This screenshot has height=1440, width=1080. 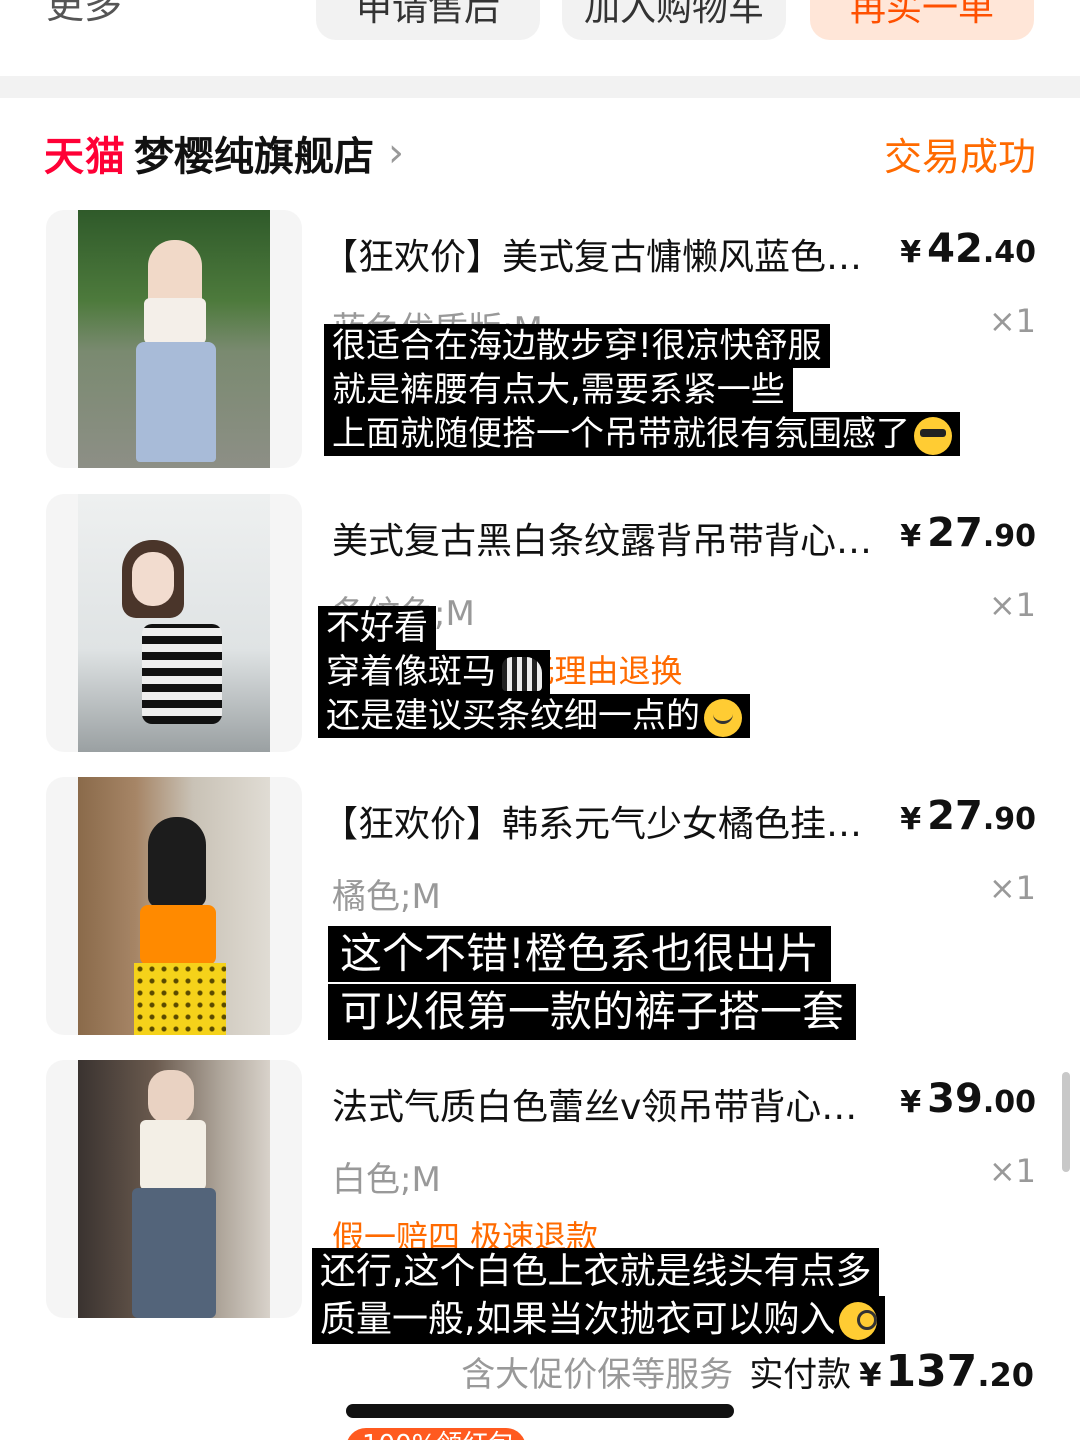 I want to click on scrollbar, so click(x=1066, y=1122).